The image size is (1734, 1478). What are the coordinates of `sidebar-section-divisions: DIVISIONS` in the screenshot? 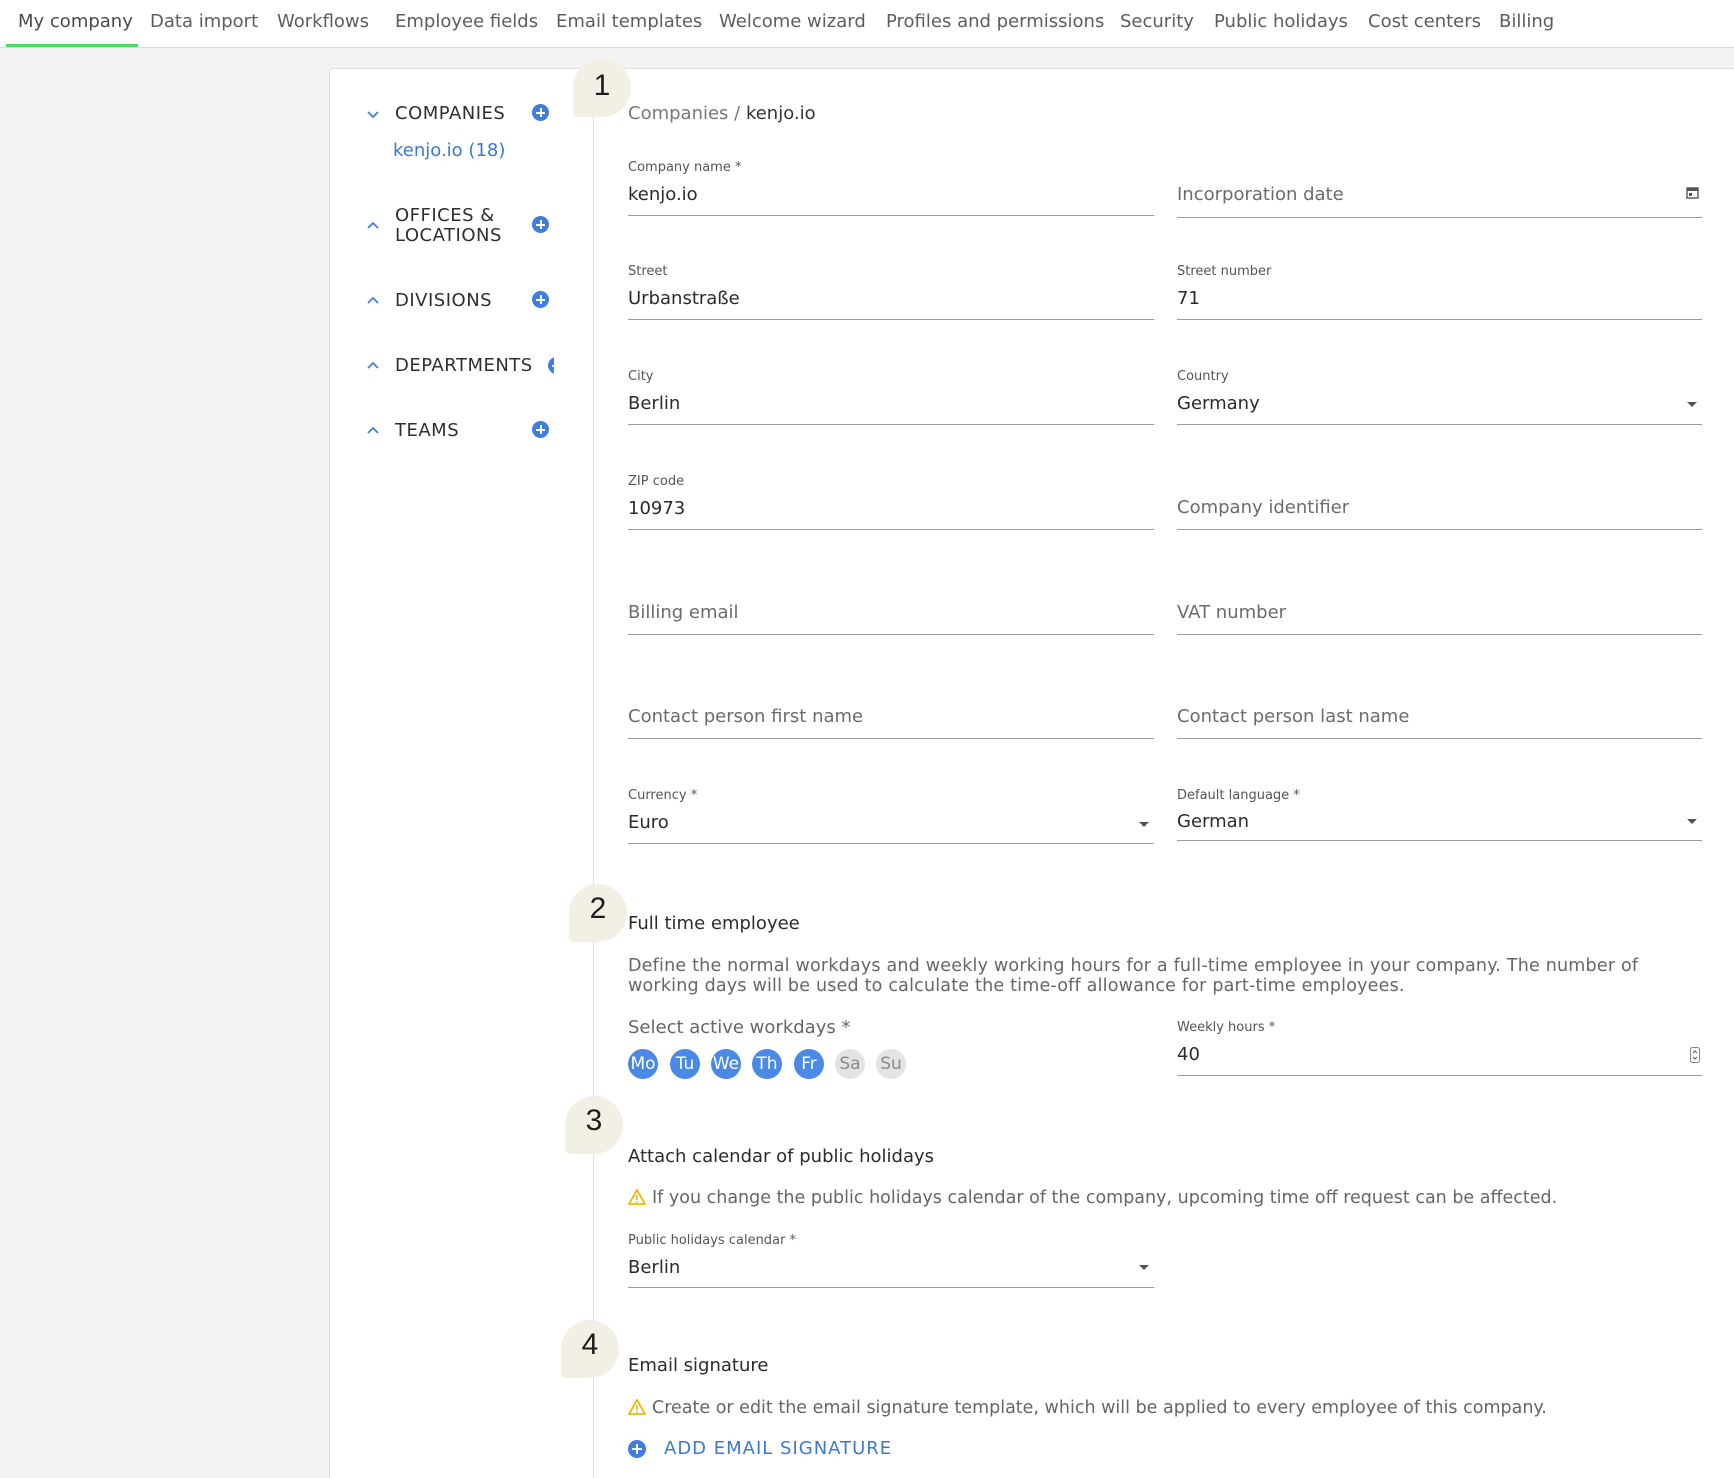 It's located at (443, 301).